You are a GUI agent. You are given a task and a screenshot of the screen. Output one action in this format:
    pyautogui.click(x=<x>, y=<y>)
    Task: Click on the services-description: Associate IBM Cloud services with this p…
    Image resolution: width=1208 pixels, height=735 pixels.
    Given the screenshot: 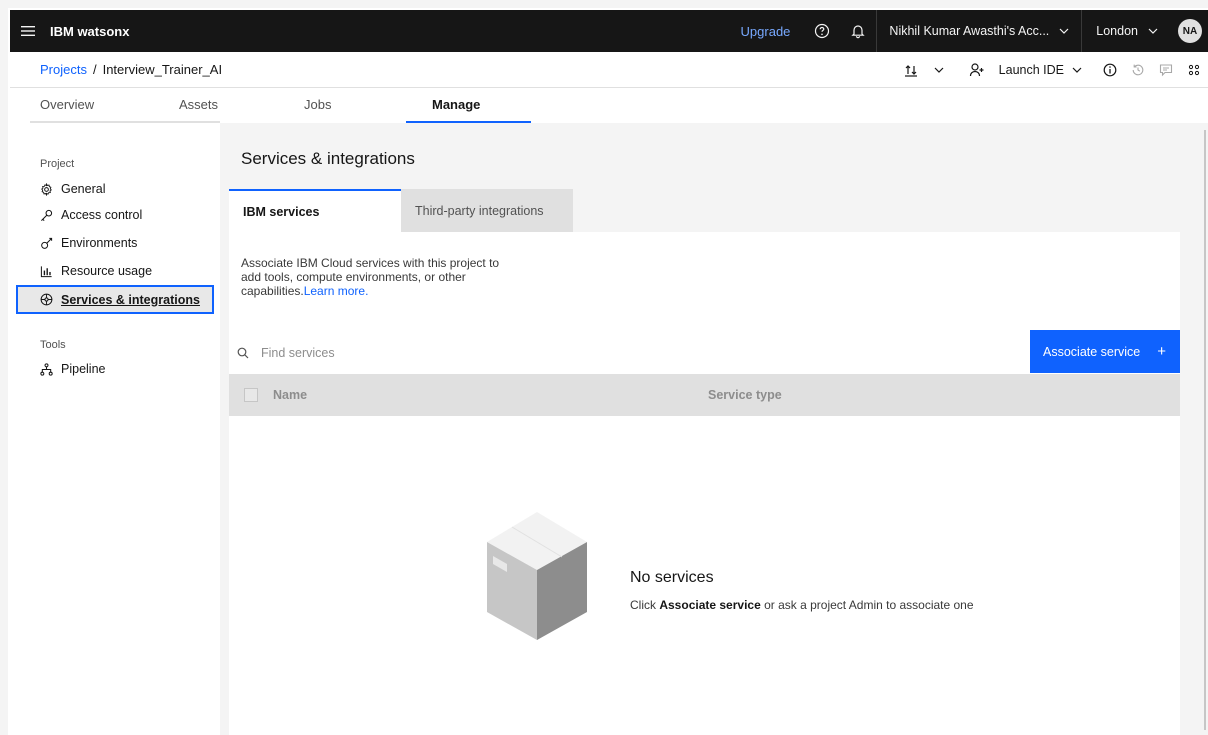 What is the action you would take?
    pyautogui.click(x=376, y=277)
    